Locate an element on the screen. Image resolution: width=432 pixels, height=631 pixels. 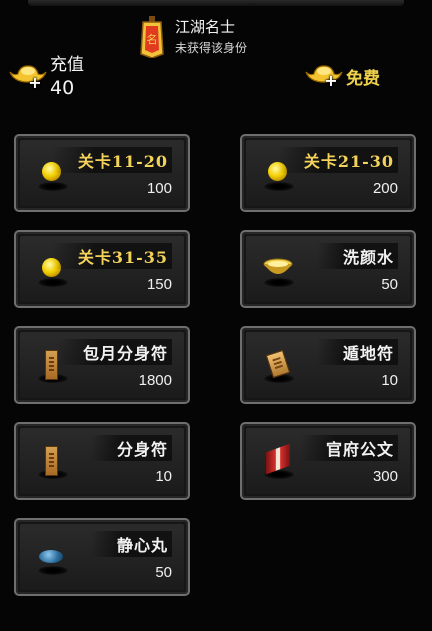
identity-badge: 名 江湖名士 未获得该身份 is located at coordinates (235, 37).